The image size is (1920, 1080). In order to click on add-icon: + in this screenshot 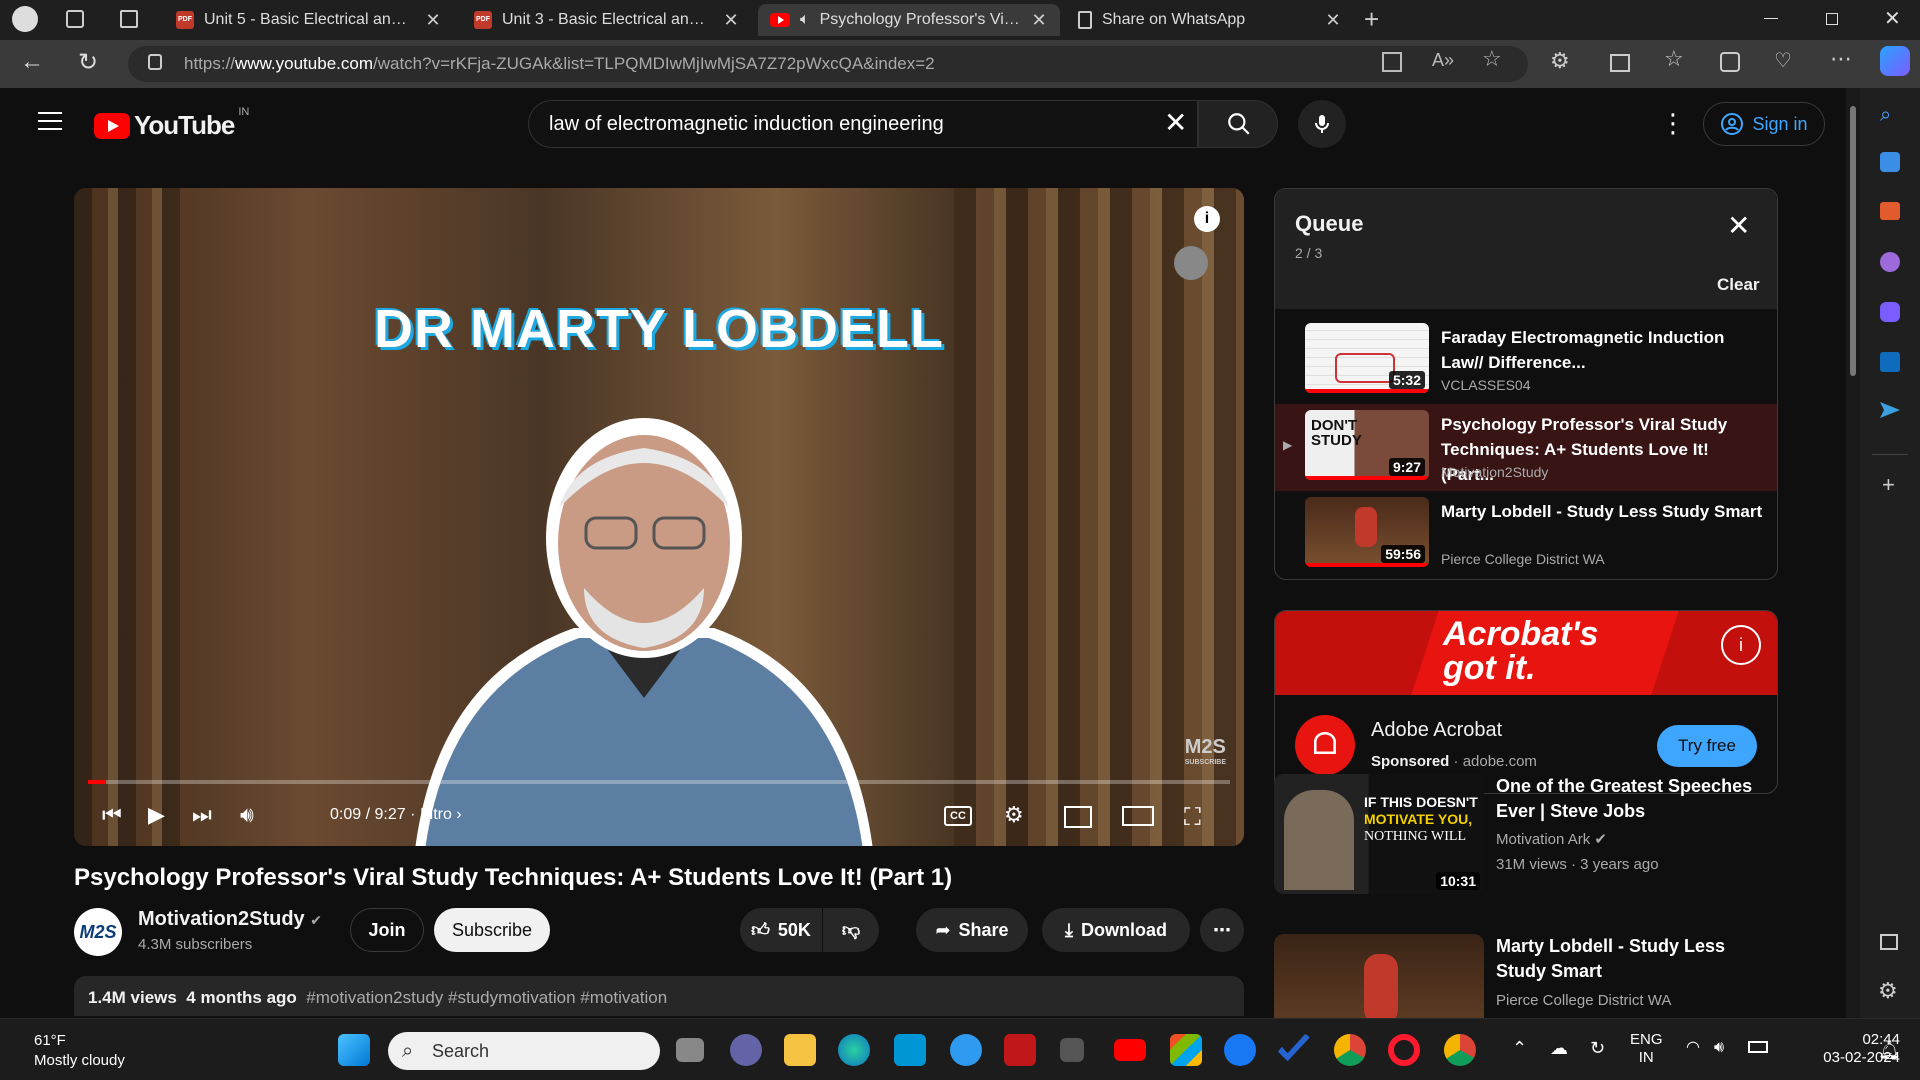, I will do `click(1888, 485)`.